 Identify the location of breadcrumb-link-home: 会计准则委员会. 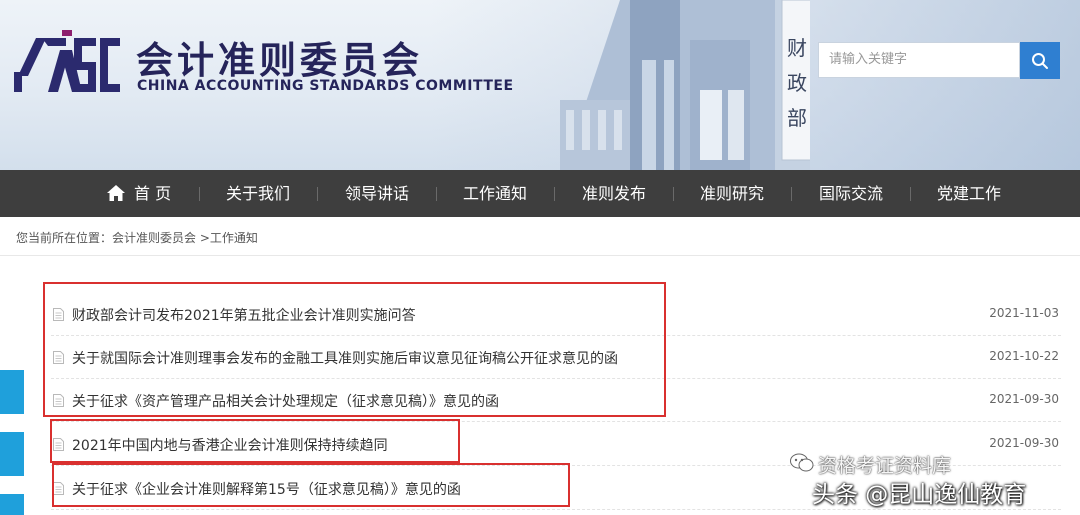
(154, 238).